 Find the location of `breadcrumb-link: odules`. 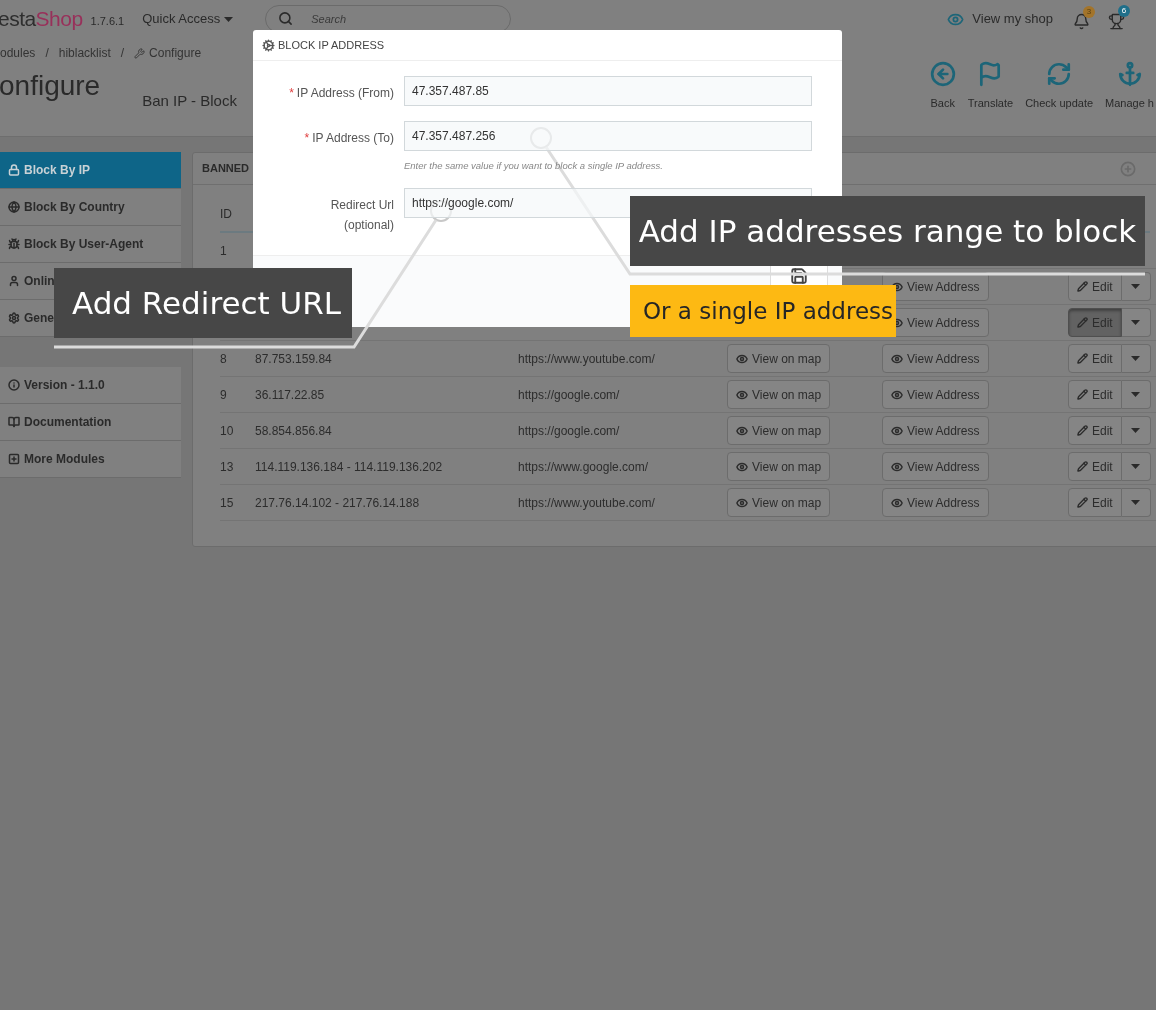

breadcrumb-link: odules is located at coordinates (18, 53).